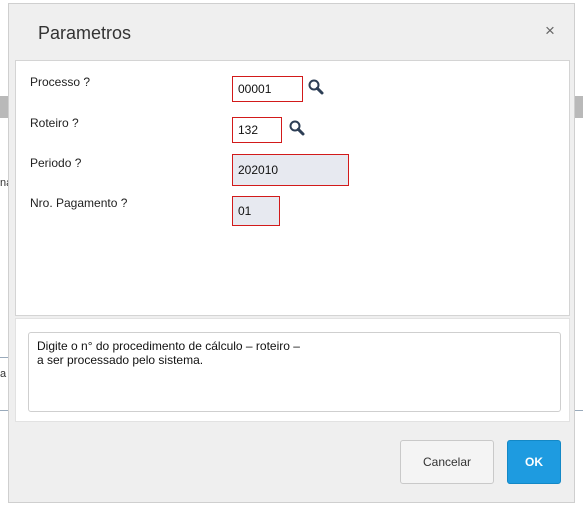 This screenshot has width=583, height=508. What do you see at coordinates (120, 360) in the screenshot?
I see `help-text-line: a ser processado pelo sistema.` at bounding box center [120, 360].